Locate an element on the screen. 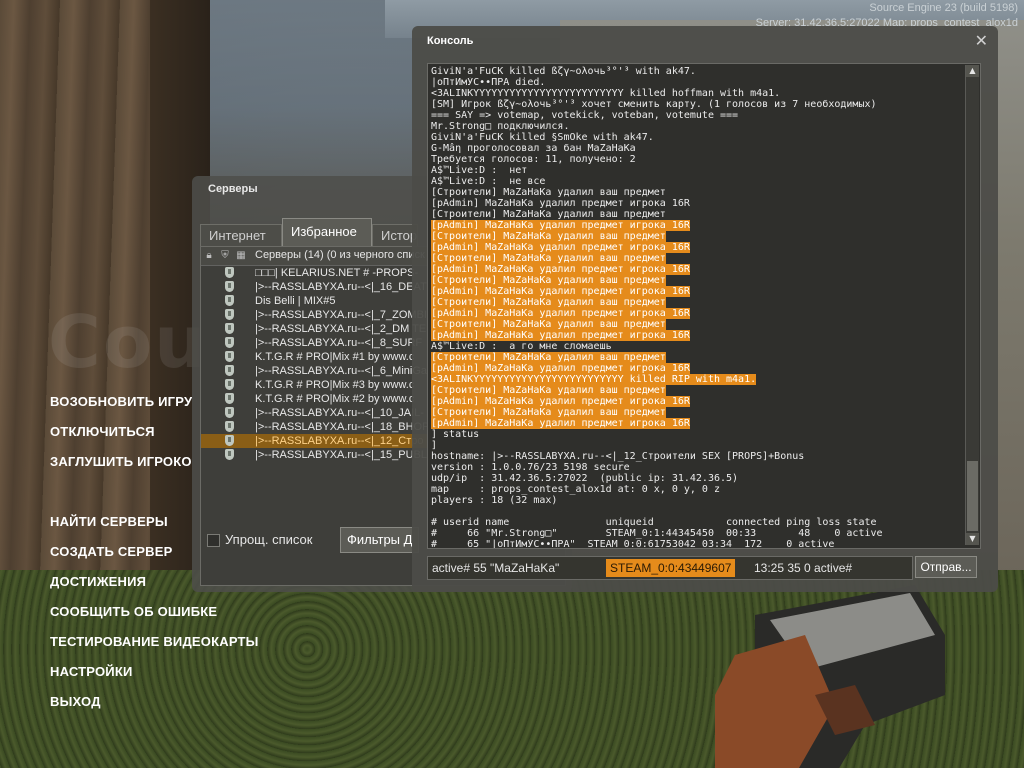 The width and height of the screenshot is (1024, 768). console-line: A$™Live:D : не все is located at coordinates (696, 181).